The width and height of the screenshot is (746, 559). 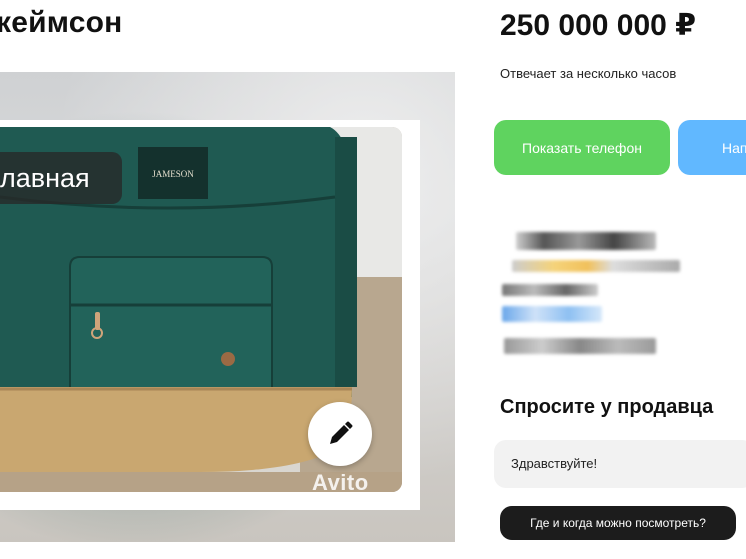 I want to click on seller-name-blur, so click(x=586, y=241).